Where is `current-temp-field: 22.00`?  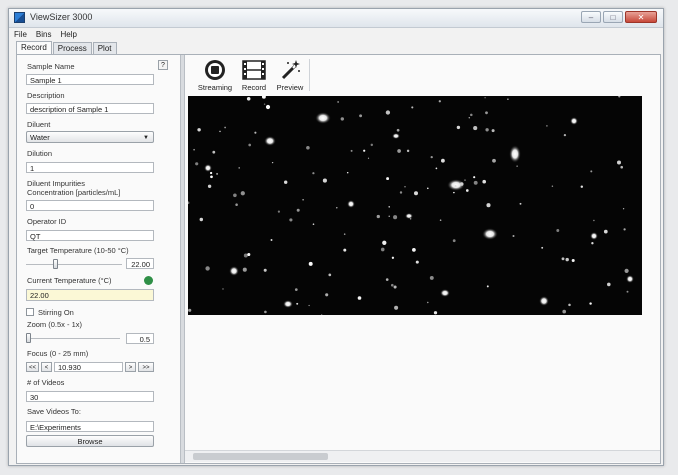 current-temp-field: 22.00 is located at coordinates (90, 295).